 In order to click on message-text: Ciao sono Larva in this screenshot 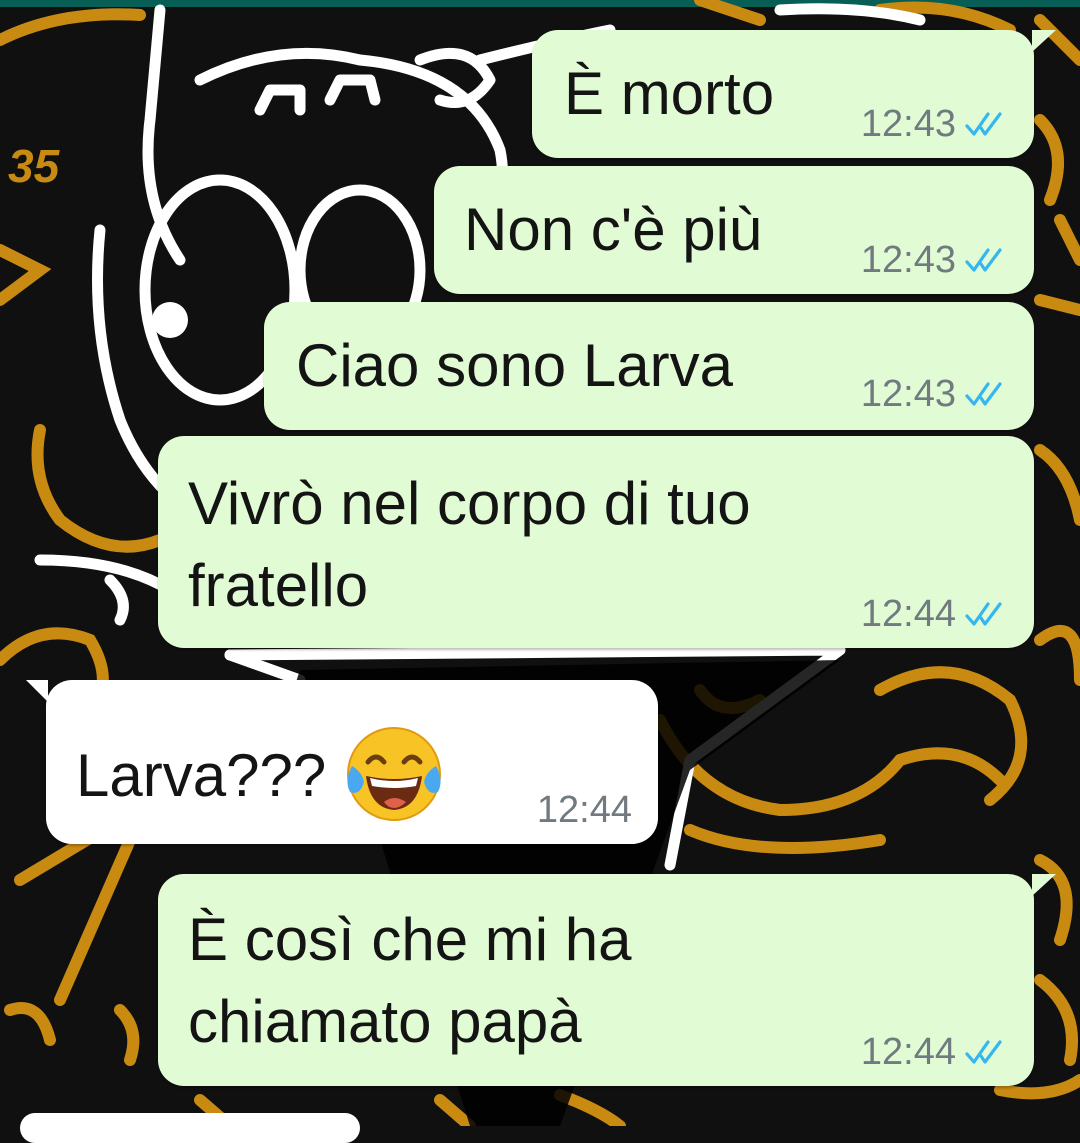, I will do `click(514, 365)`.